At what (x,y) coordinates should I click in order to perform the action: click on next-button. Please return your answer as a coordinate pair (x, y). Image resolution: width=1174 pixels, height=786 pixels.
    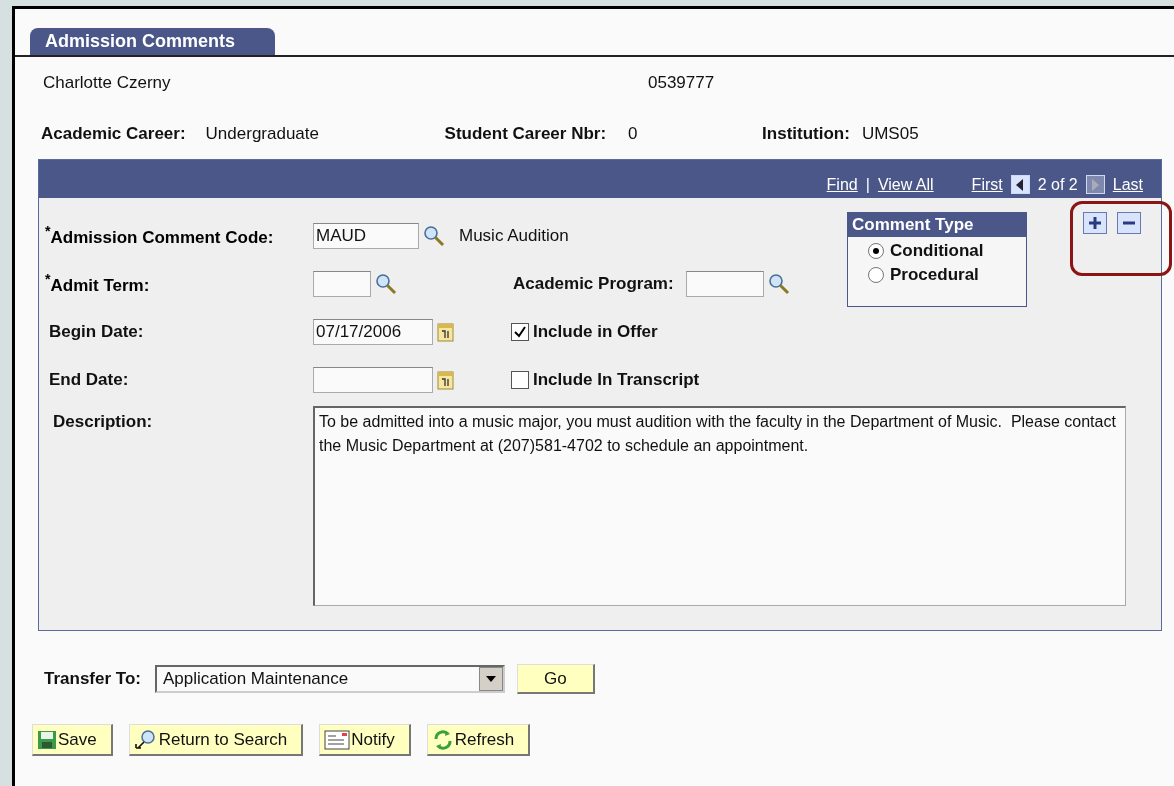
    Looking at the image, I should click on (1095, 184).